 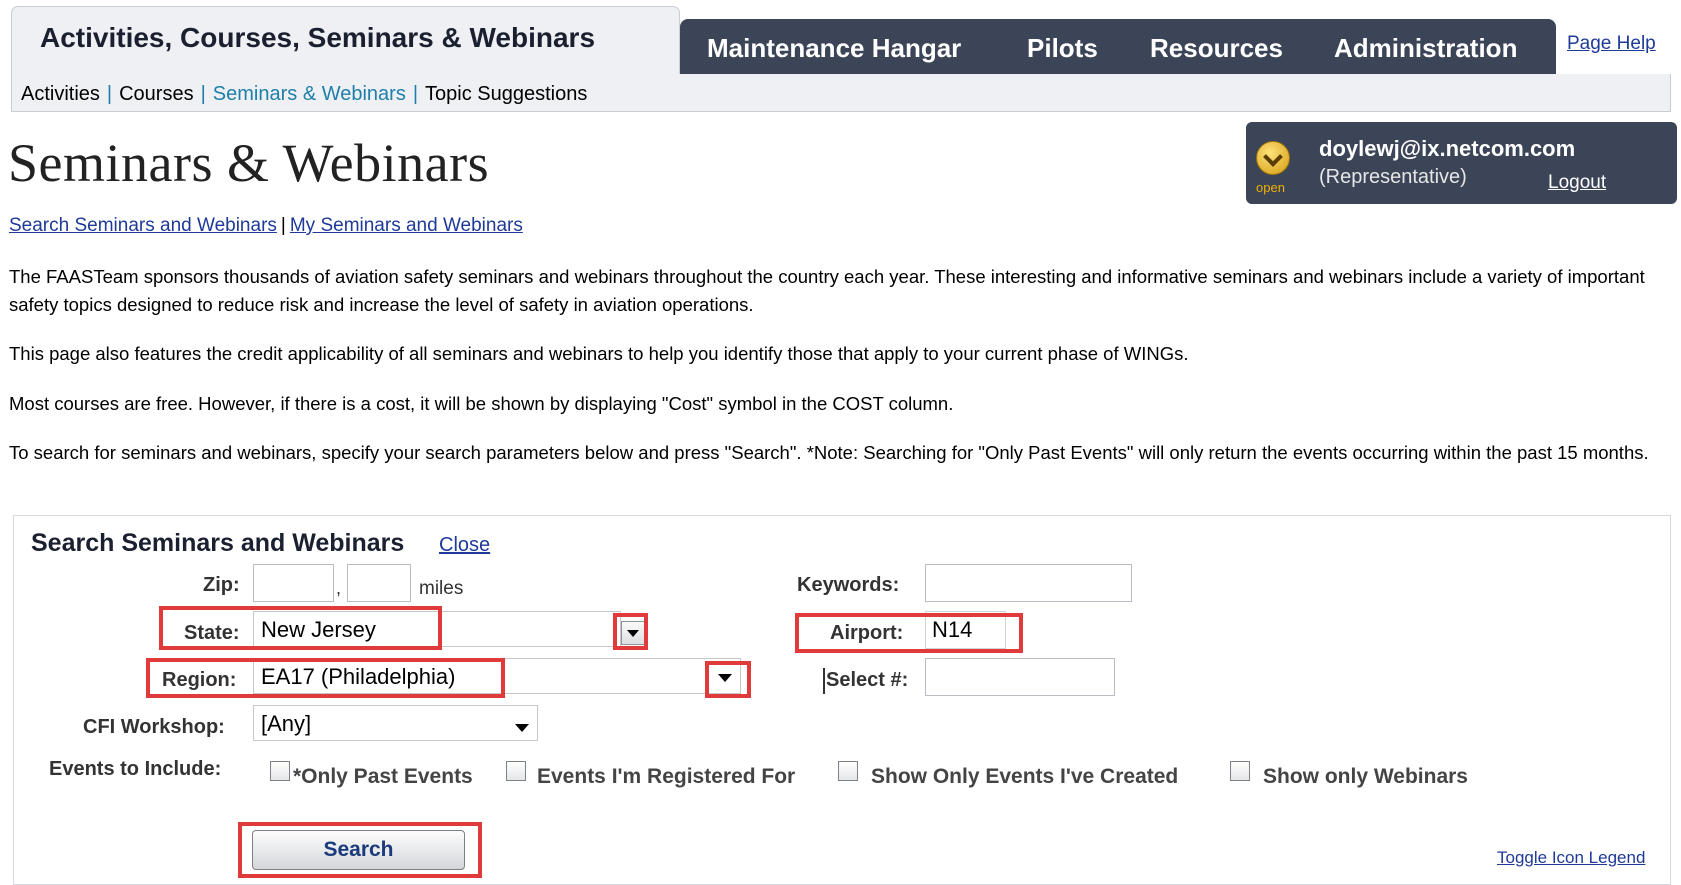 I want to click on registered-events-label: Events I'm Registered For, so click(x=666, y=776).